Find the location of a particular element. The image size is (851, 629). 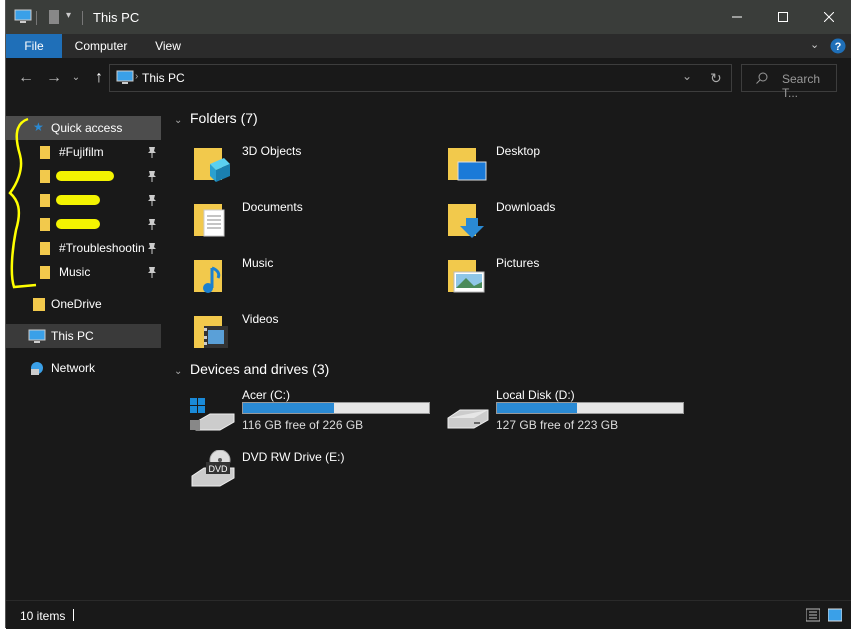

dvd-label-text: DVD is located at coordinates (218, 469).